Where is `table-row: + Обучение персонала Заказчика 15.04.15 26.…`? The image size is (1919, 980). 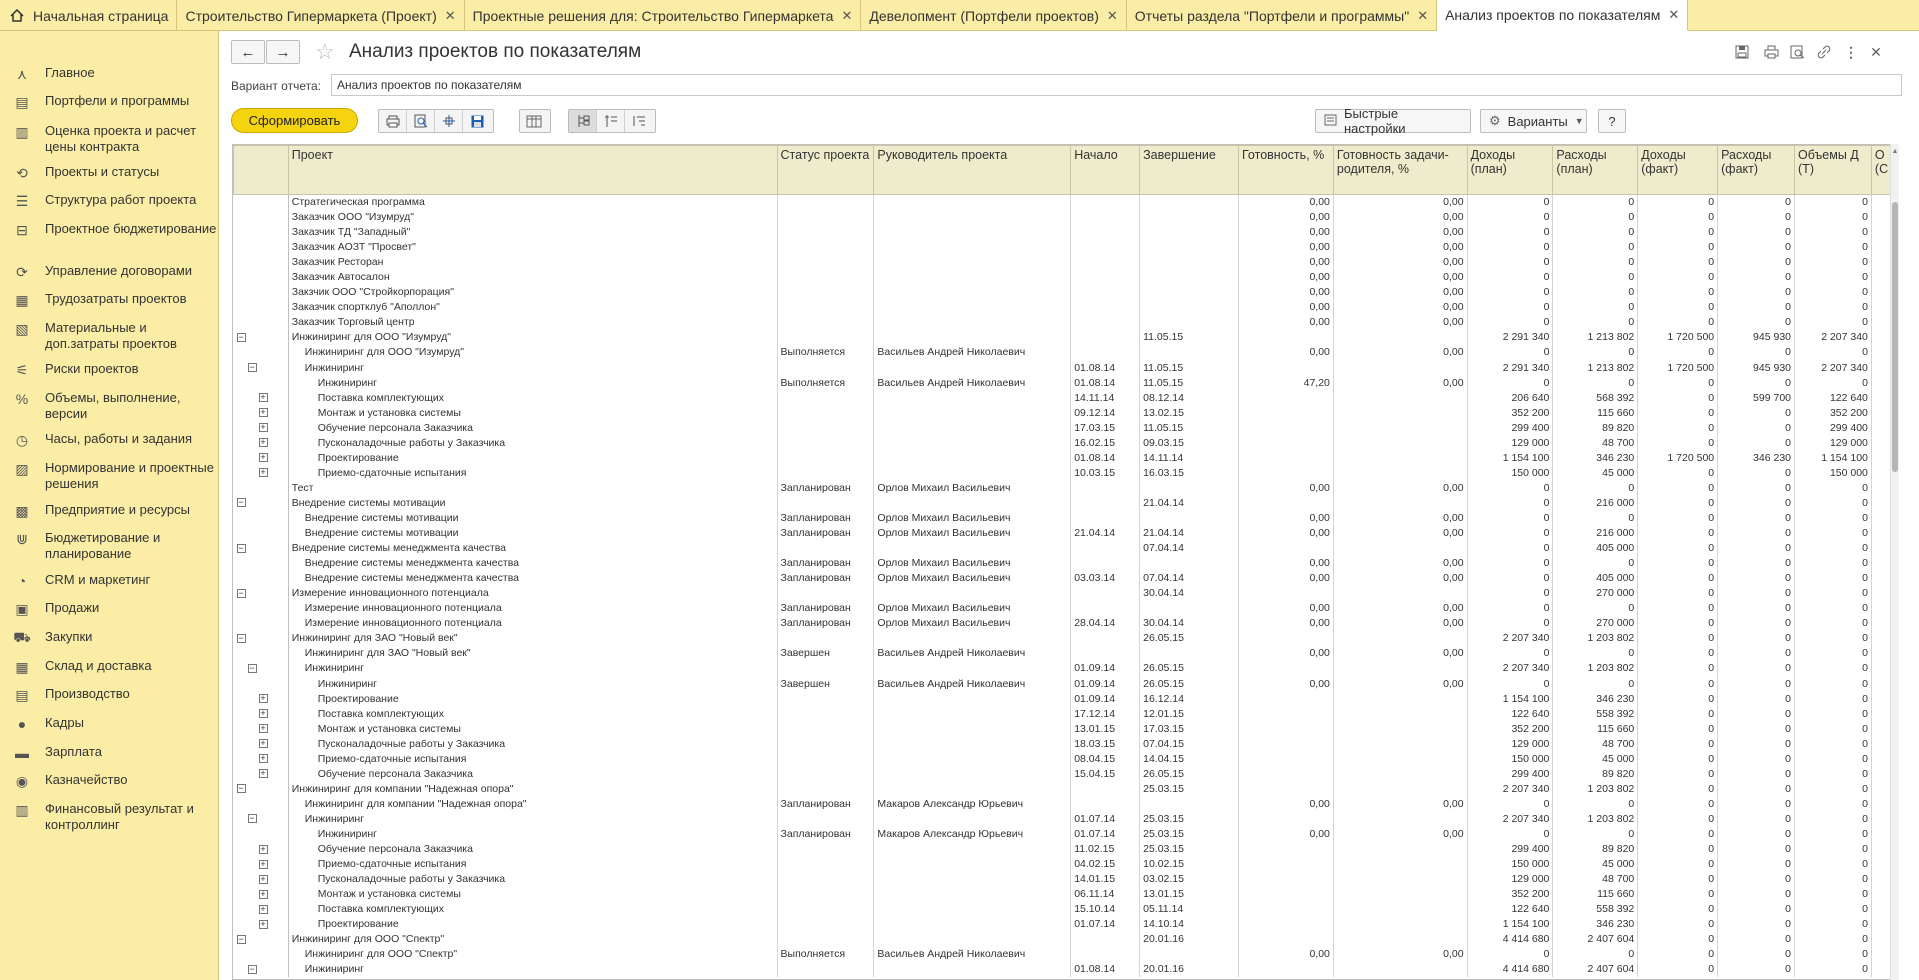 table-row: + Обучение персонала Заказчика 15.04.15 26.… is located at coordinates (1065, 774).